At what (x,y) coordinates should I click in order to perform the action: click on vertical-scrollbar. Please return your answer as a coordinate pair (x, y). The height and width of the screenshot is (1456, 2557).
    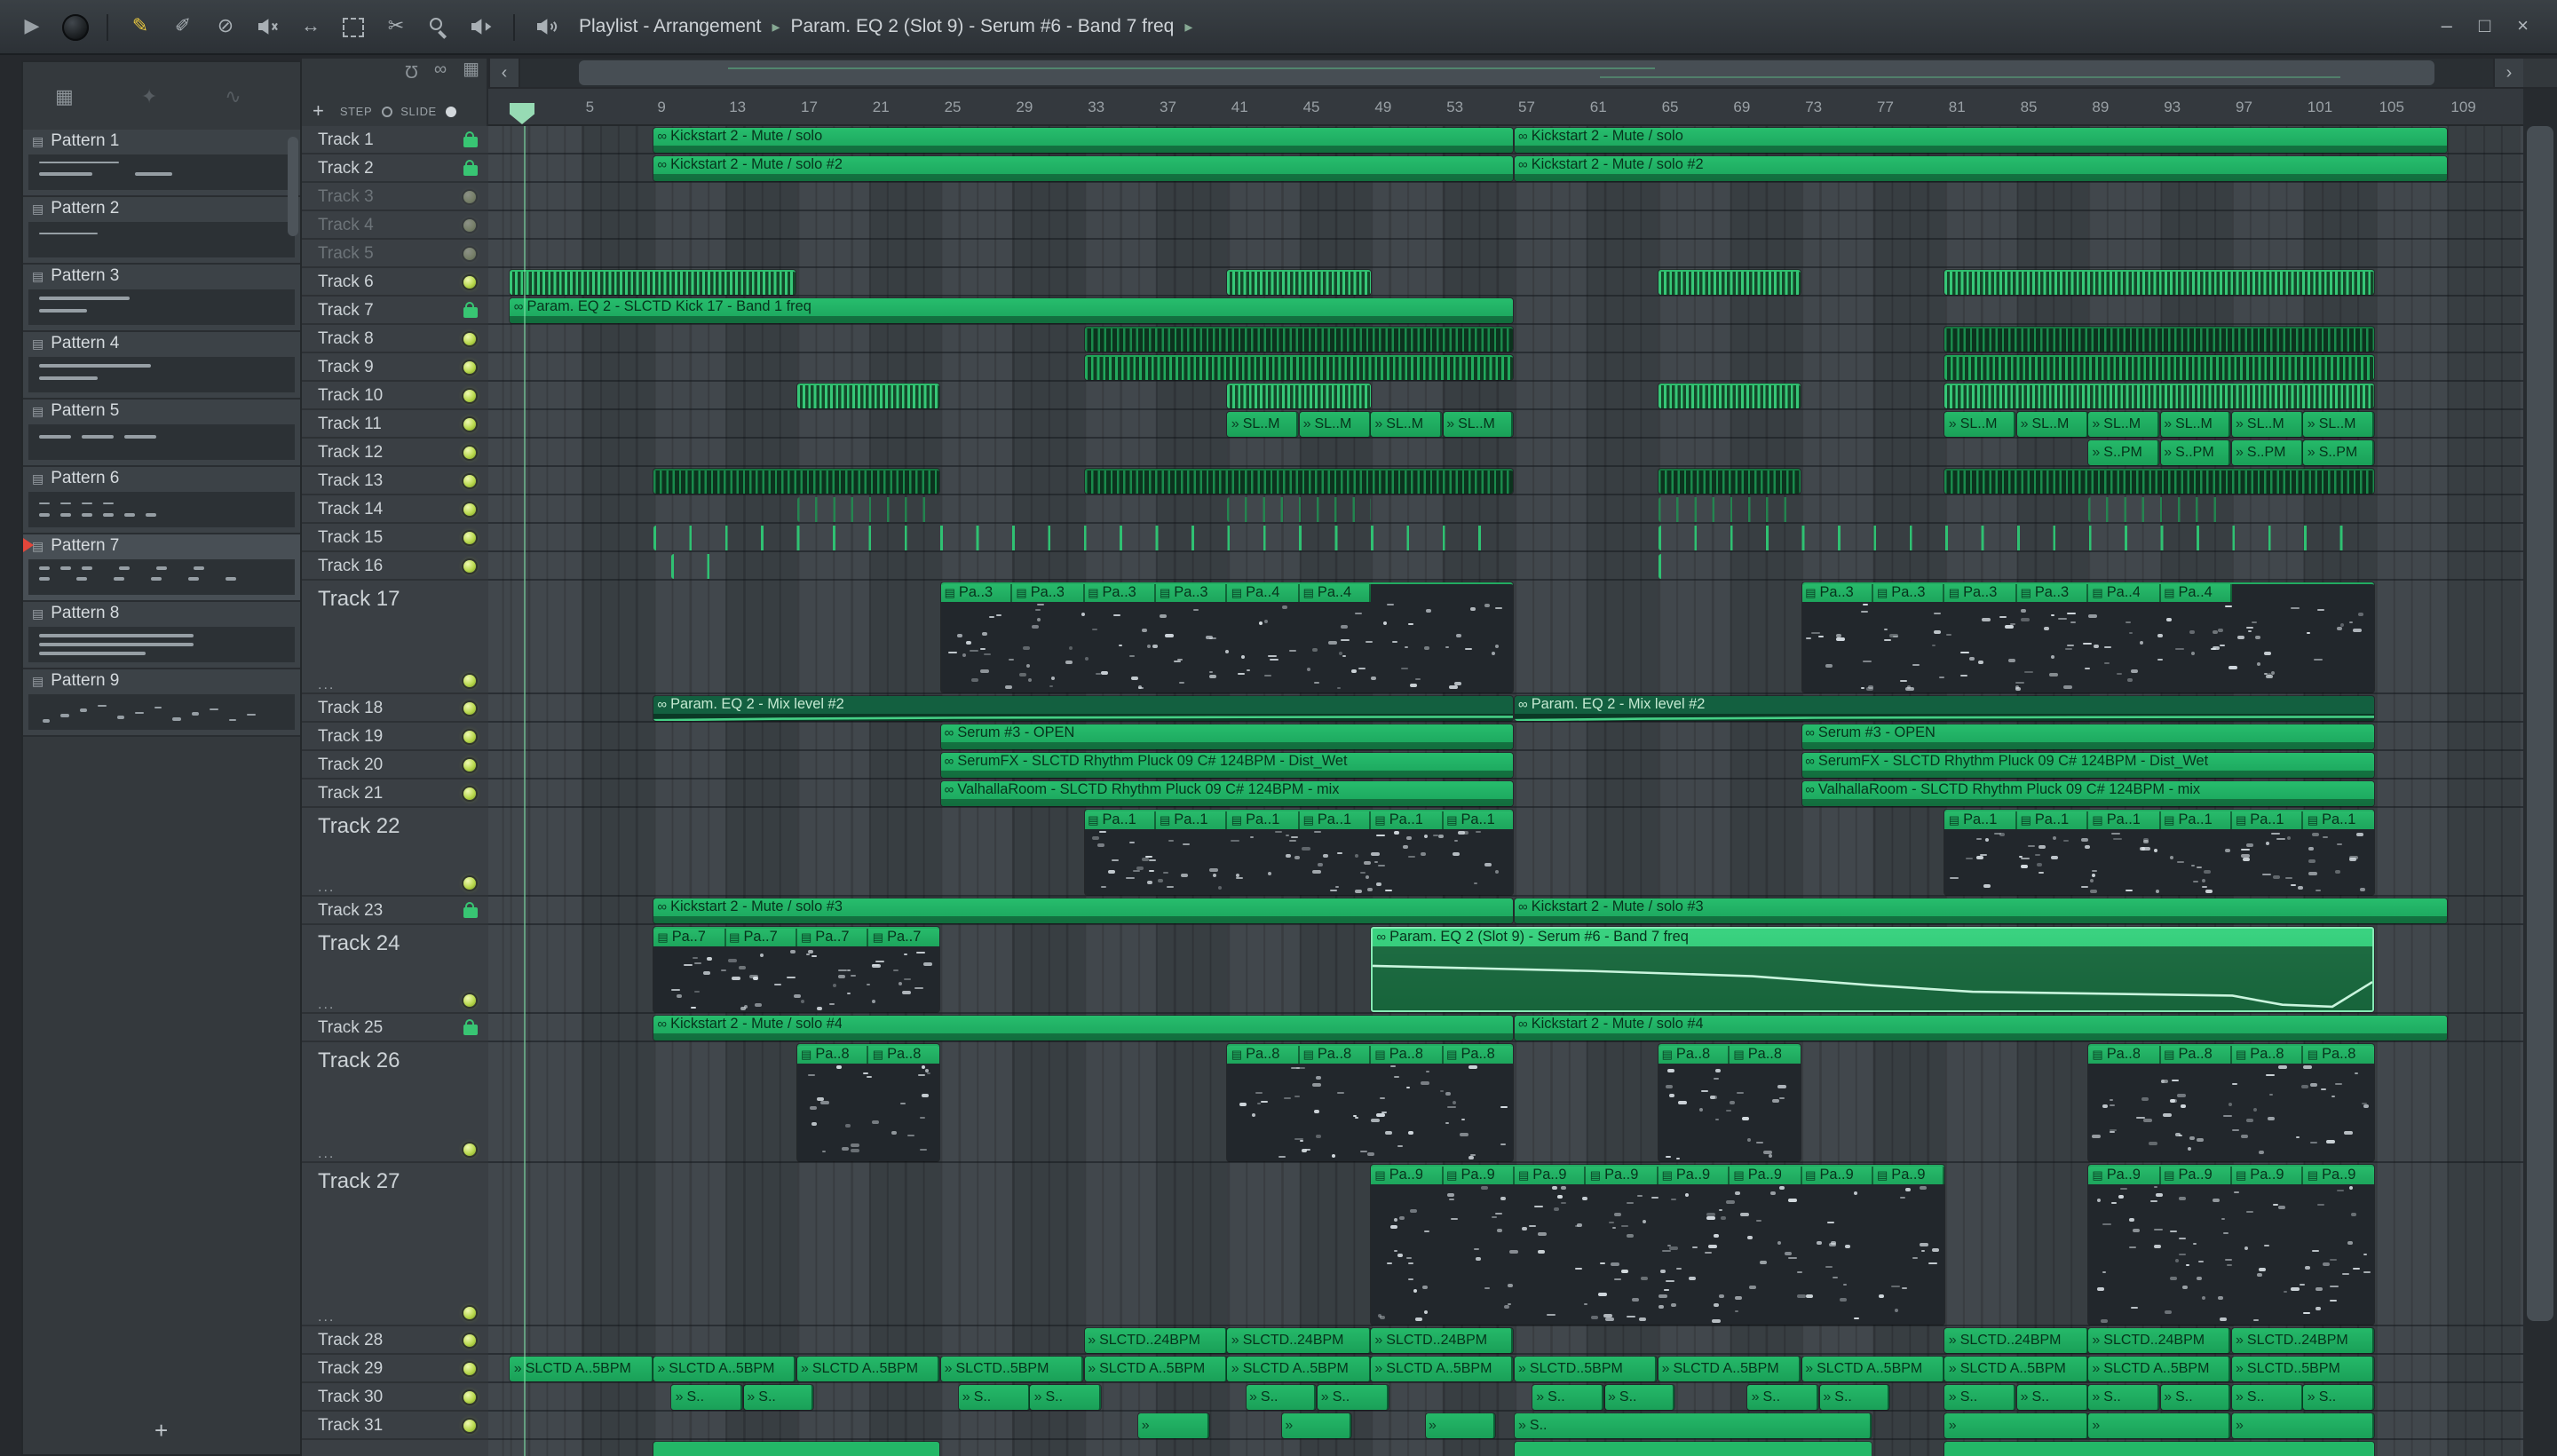
    Looking at the image, I should click on (2540, 772).